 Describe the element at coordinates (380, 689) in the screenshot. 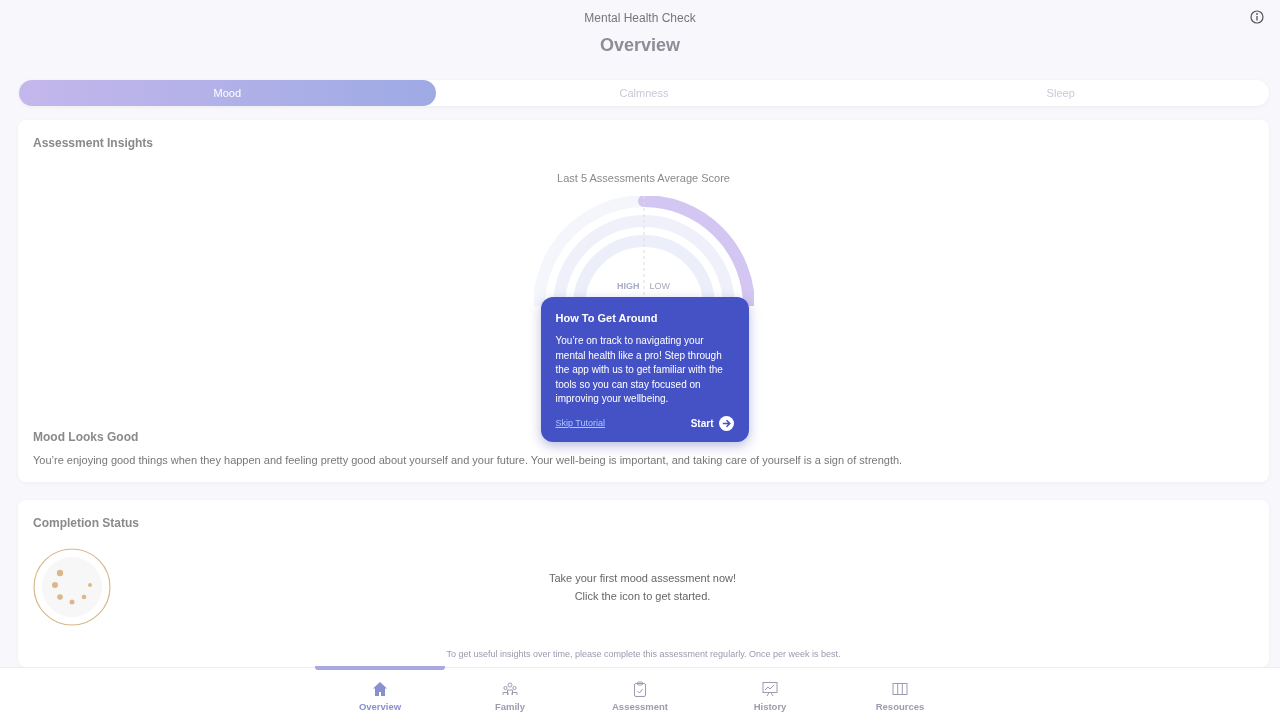

I see `home-icon` at that location.